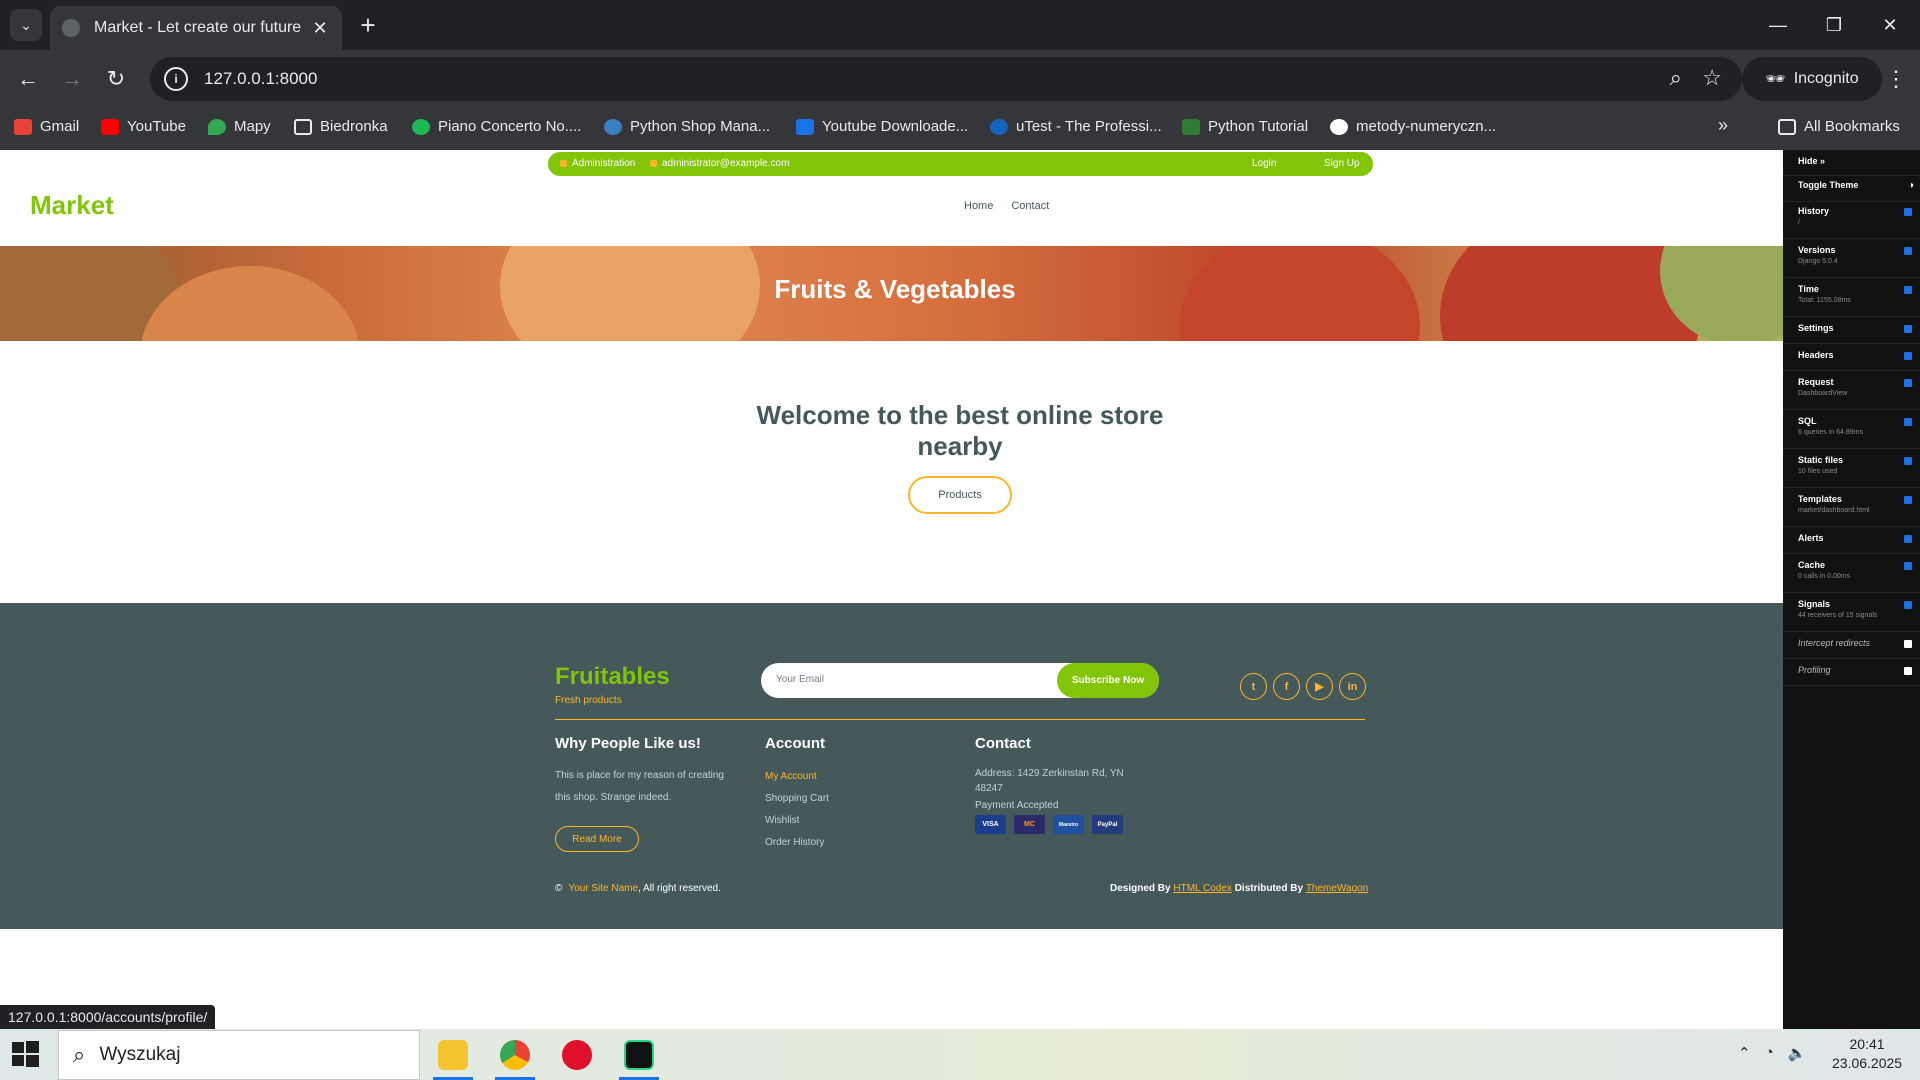 This screenshot has height=1080, width=1920. What do you see at coordinates (1851, 191) in the screenshot?
I see `djdt-toggle-theme: Toggle Theme ◑` at bounding box center [1851, 191].